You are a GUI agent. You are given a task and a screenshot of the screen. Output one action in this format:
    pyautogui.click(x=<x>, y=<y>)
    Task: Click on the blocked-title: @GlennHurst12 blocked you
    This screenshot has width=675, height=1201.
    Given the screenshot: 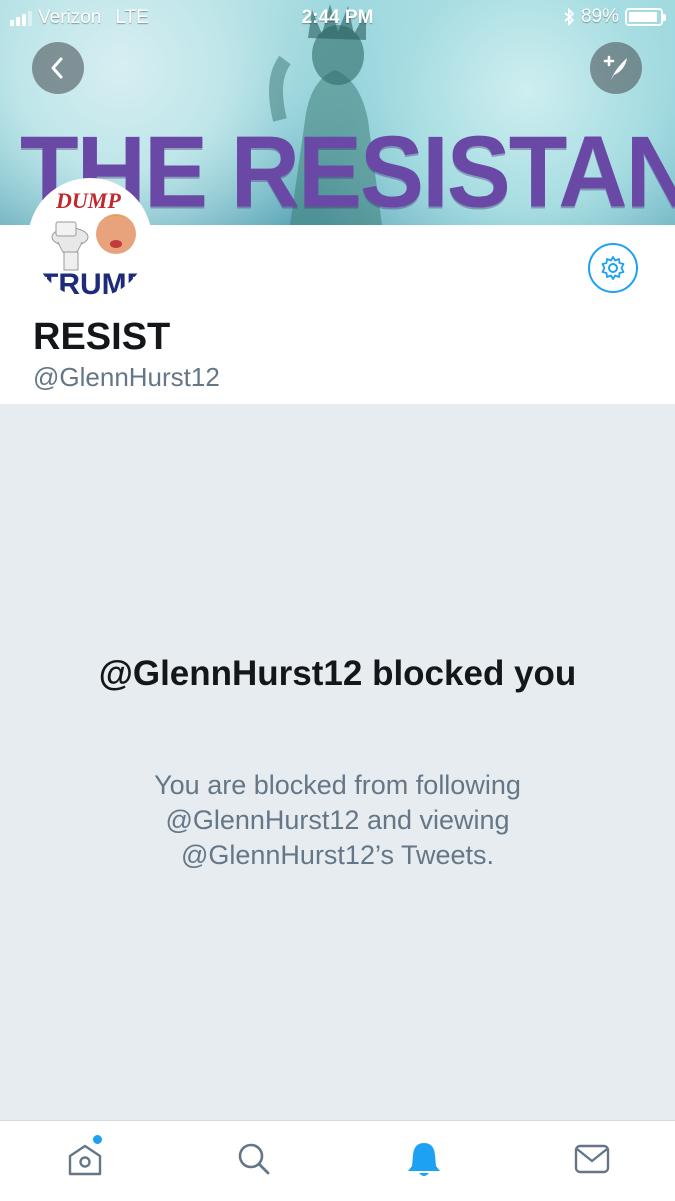 What is the action you would take?
    pyautogui.click(x=337, y=673)
    